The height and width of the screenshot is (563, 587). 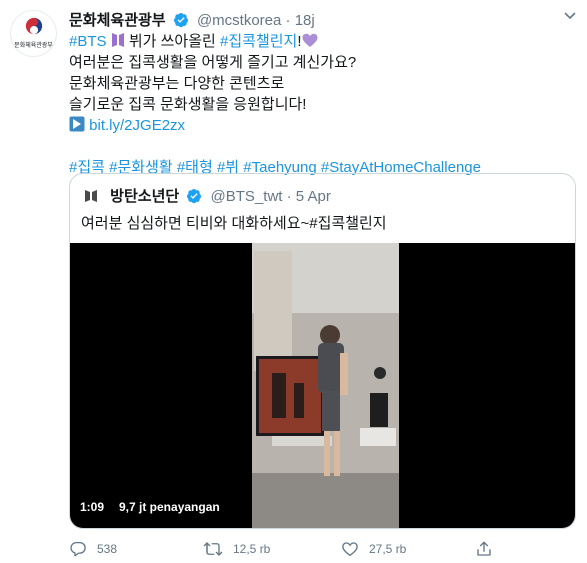 What do you see at coordinates (117, 20) in the screenshot?
I see `display-name: 문화체육관광부` at bounding box center [117, 20].